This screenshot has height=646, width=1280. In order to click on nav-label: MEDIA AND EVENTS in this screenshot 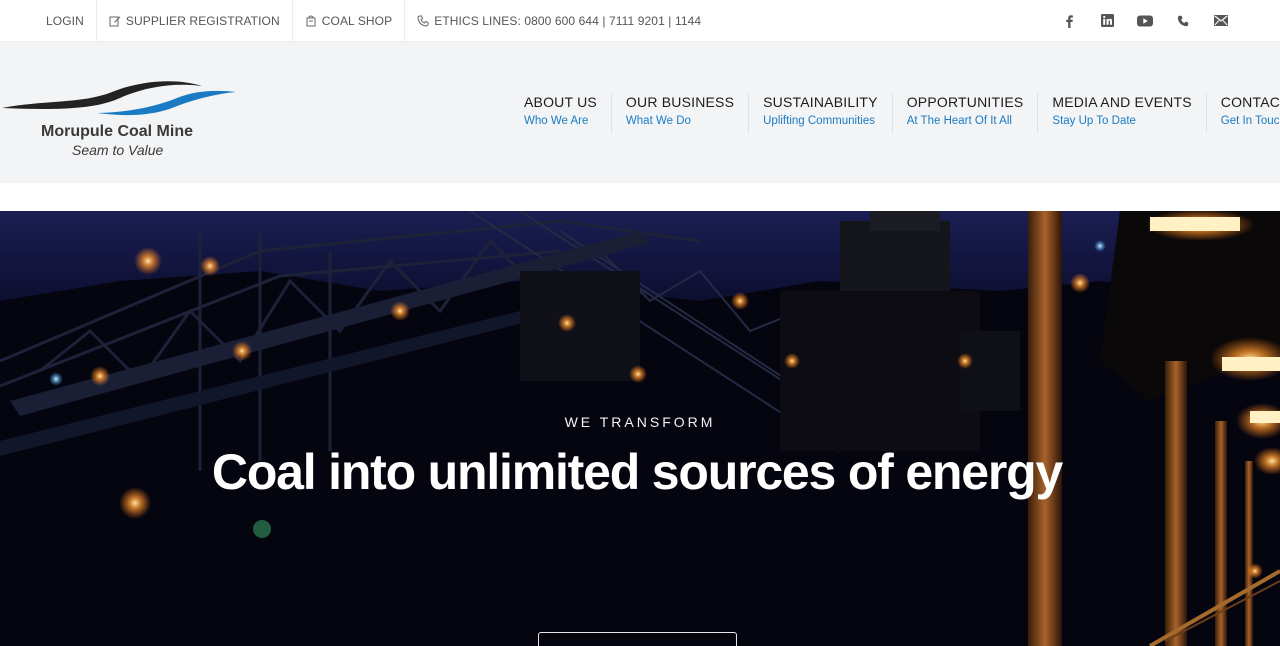, I will do `click(1122, 102)`.